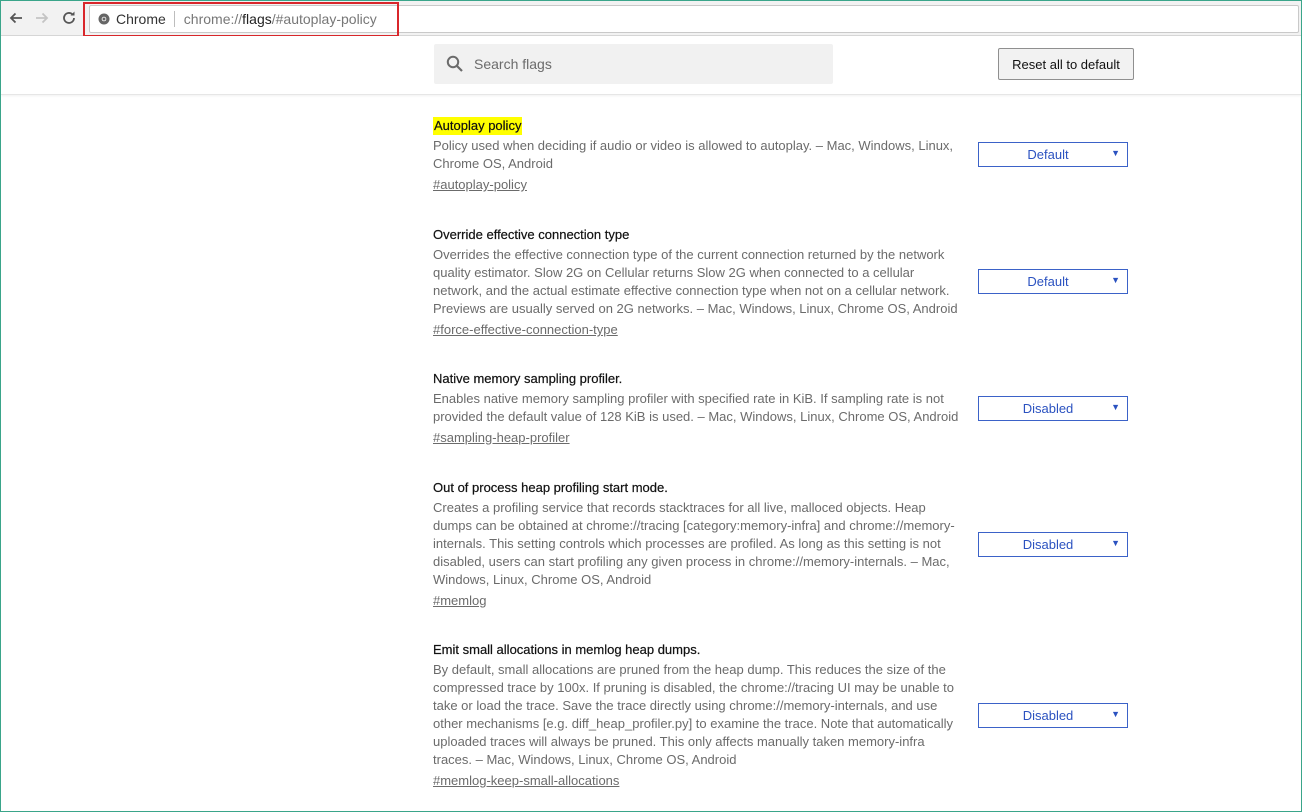 This screenshot has height=812, width=1302. Describe the element at coordinates (1066, 64) in the screenshot. I see `reset-all-button: Reset all to default` at that location.